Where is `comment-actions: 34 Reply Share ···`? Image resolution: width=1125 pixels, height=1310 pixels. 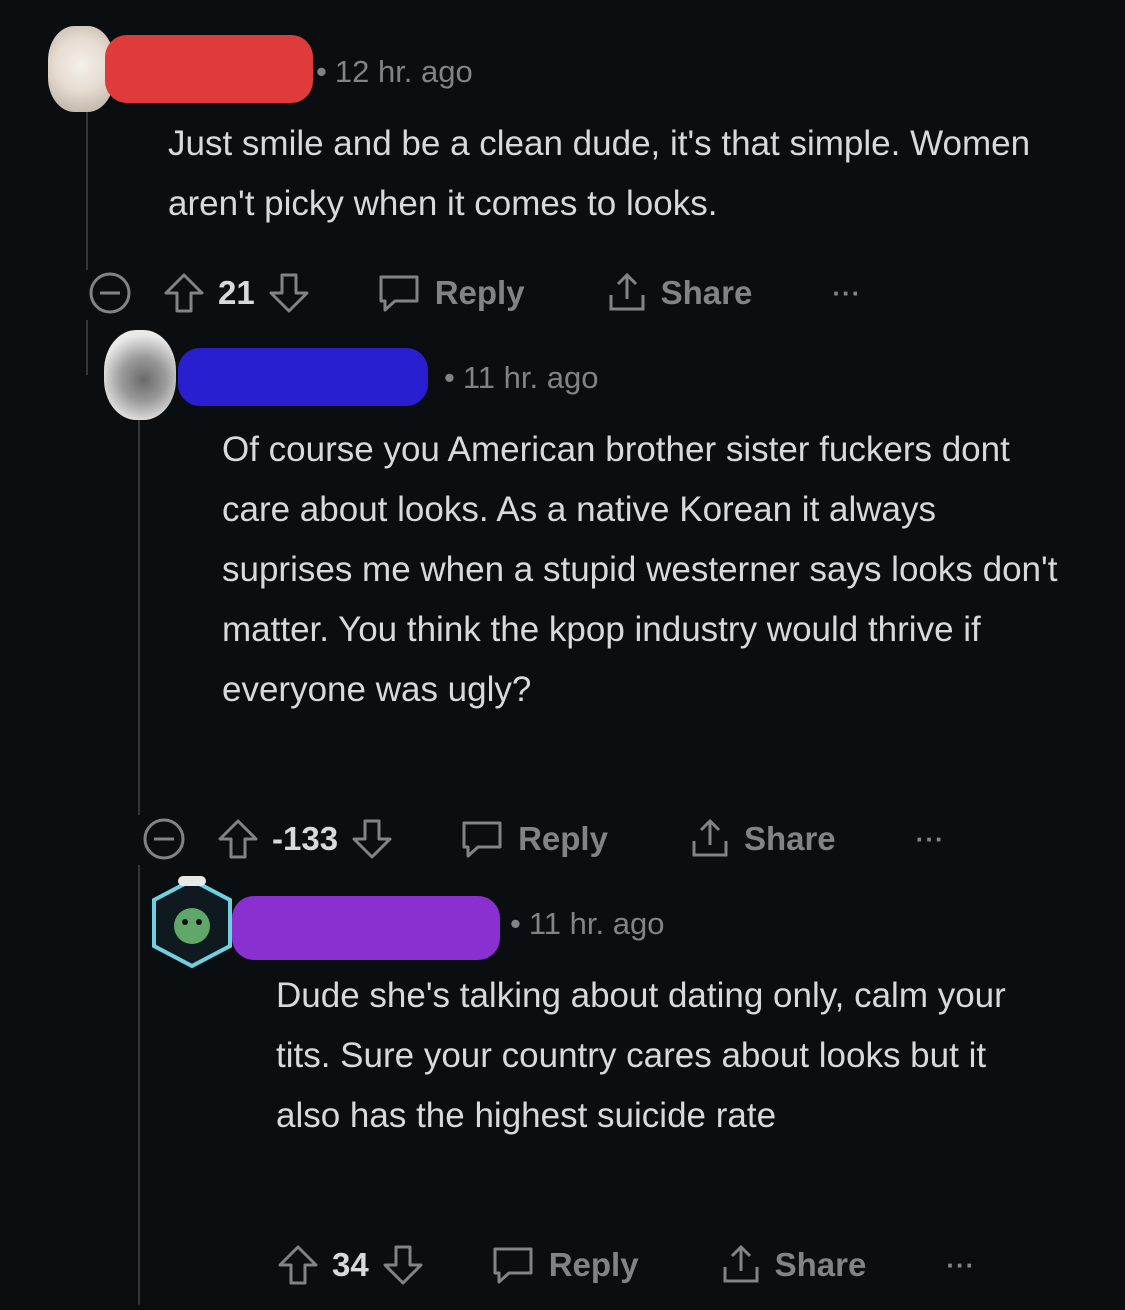
comment-actions: 34 Reply Share ··· is located at coordinates (625, 1265).